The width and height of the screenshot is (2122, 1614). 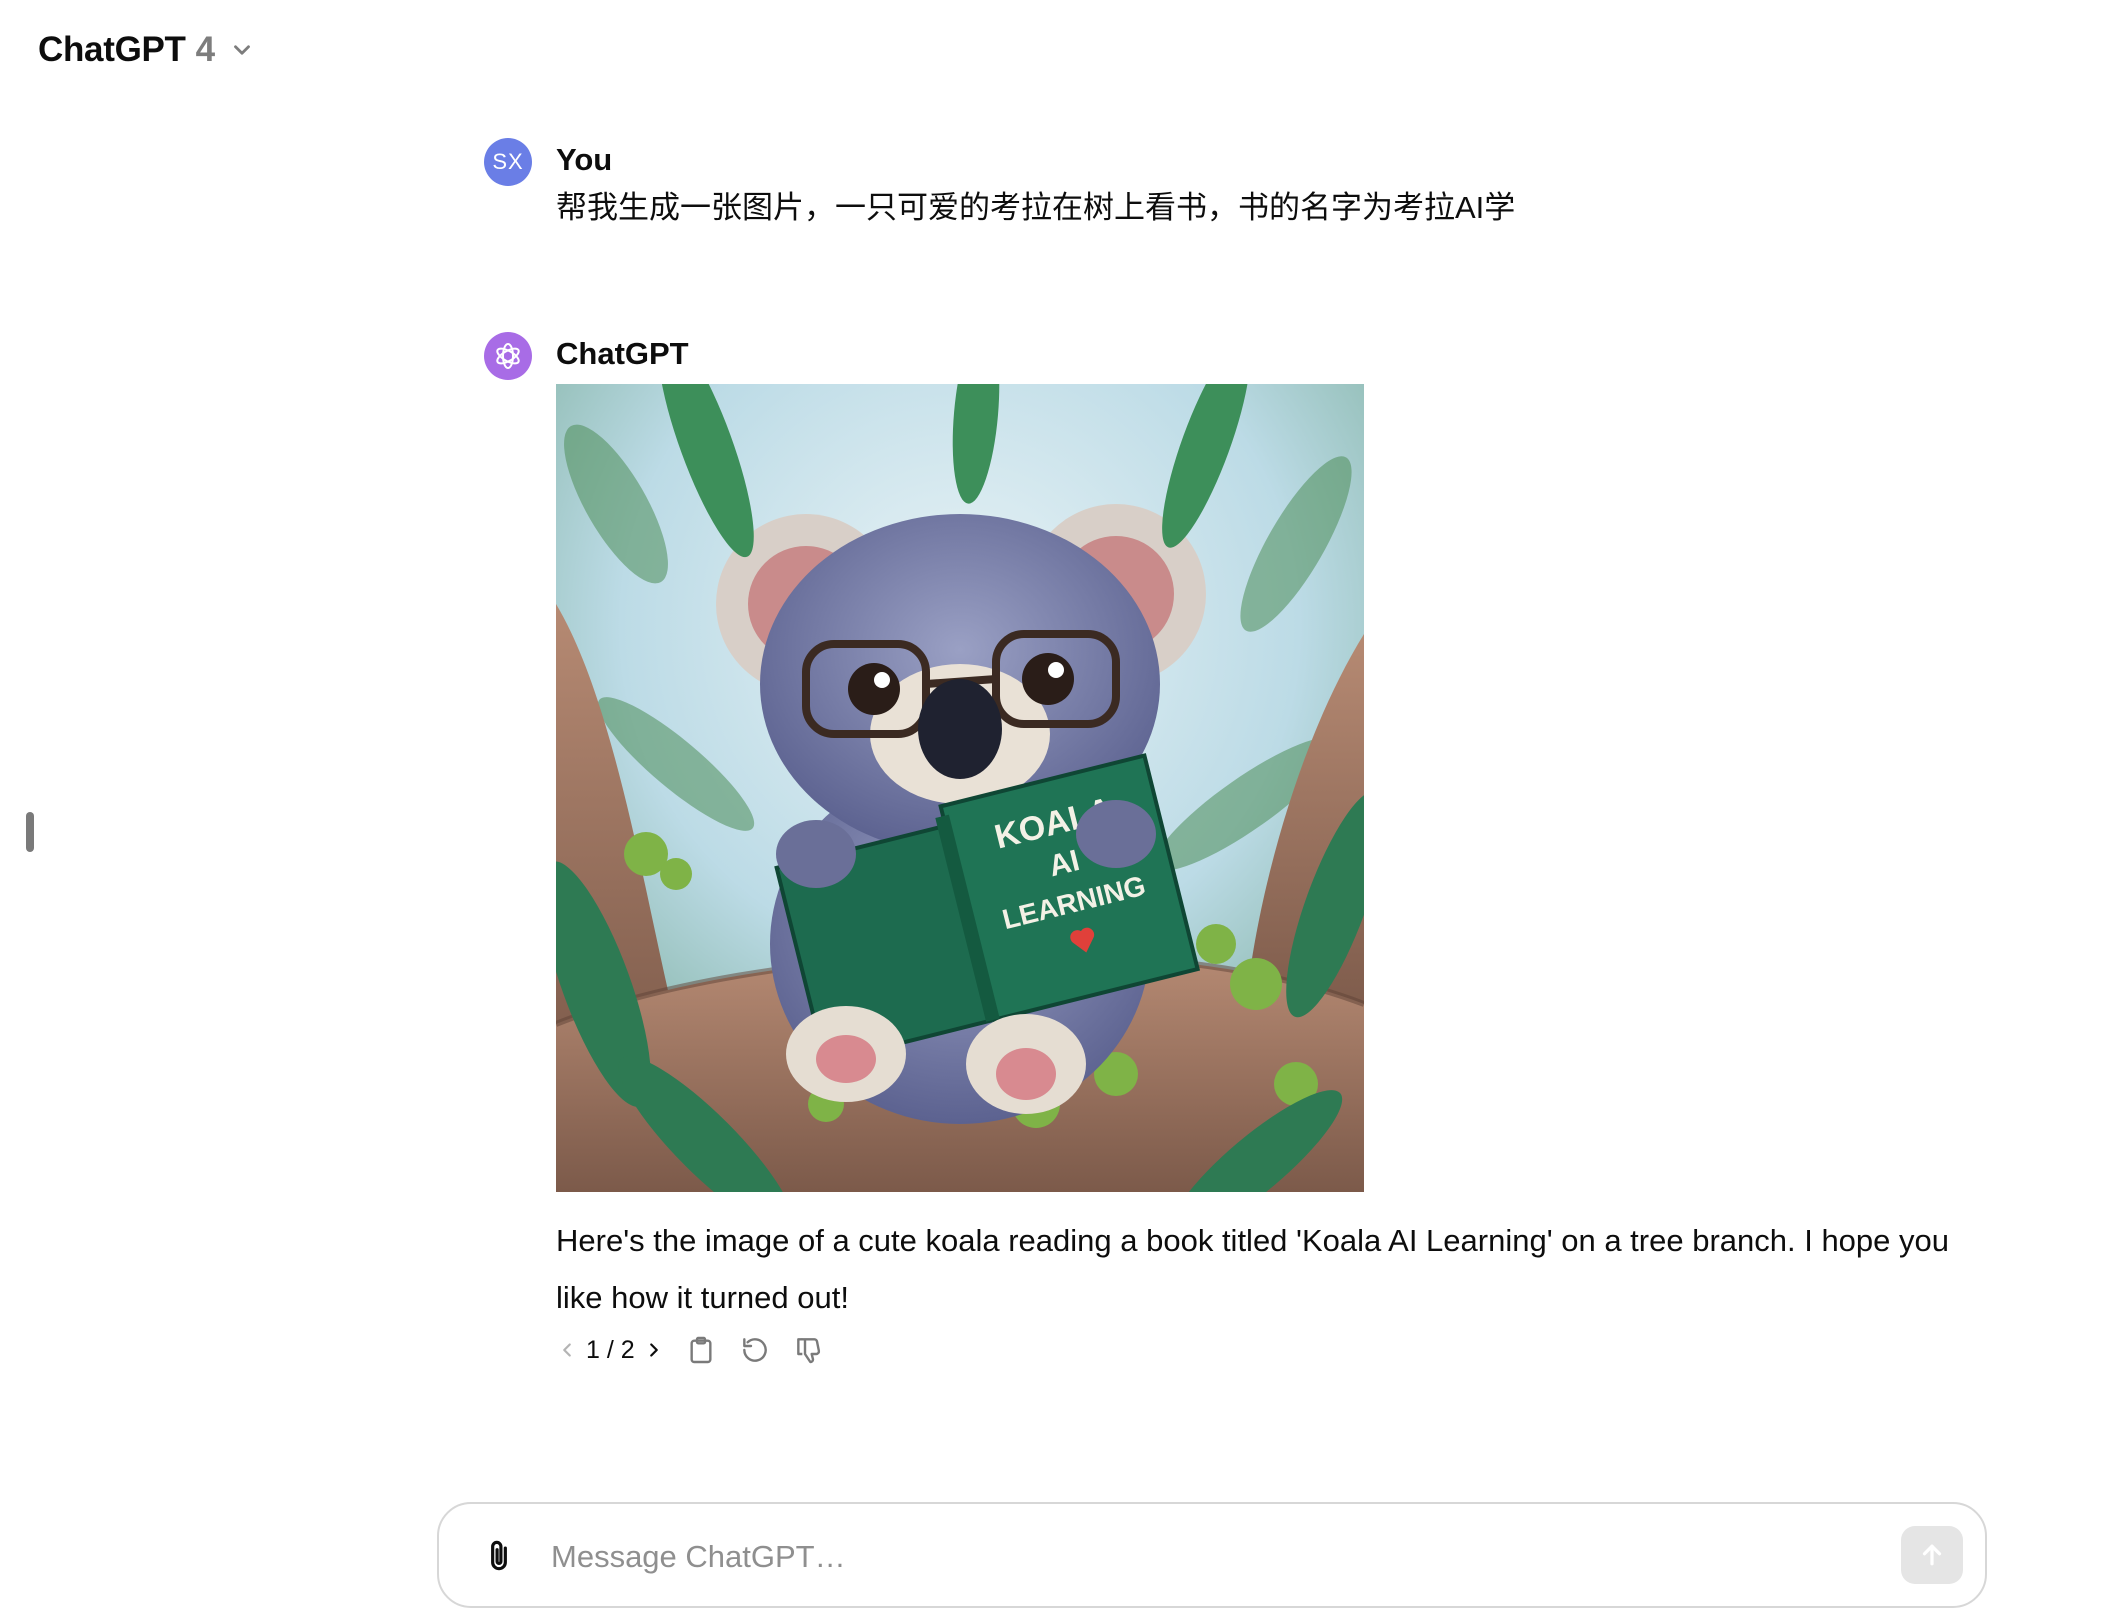 I want to click on regenerate-button, so click(x=755, y=1350).